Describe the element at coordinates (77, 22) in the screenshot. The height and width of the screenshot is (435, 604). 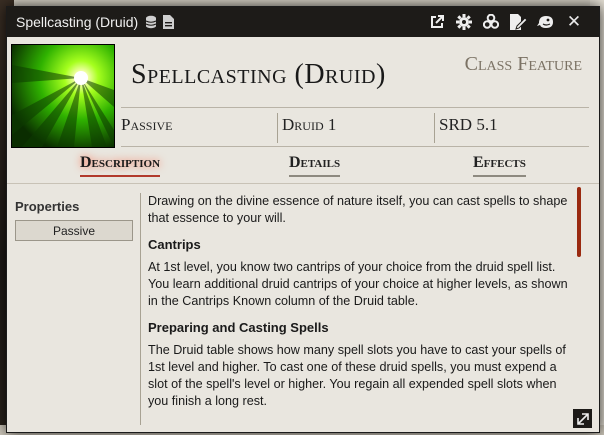
I see `window-title: Spellcasting (Druid)` at that location.